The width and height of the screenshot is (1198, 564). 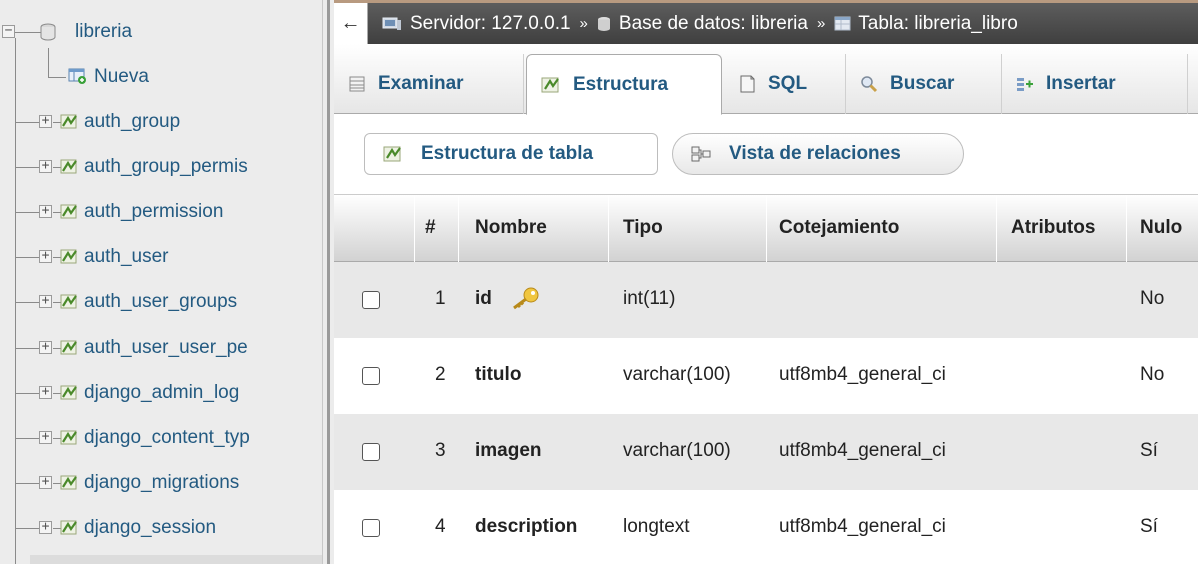 I want to click on breadcrumb-database: Base de datos: libreria », so click(x=715, y=24).